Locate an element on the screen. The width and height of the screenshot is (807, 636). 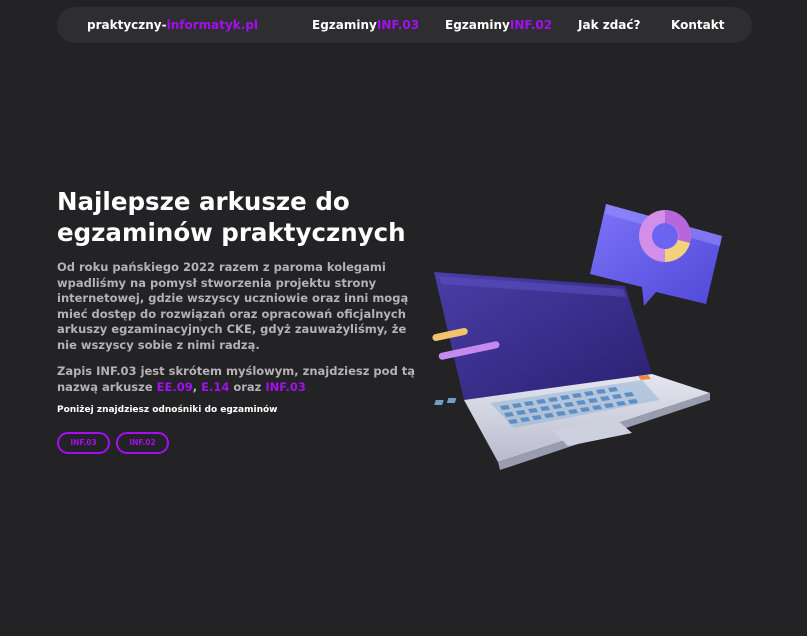
exam-code-e14: E.14 is located at coordinates (215, 386).